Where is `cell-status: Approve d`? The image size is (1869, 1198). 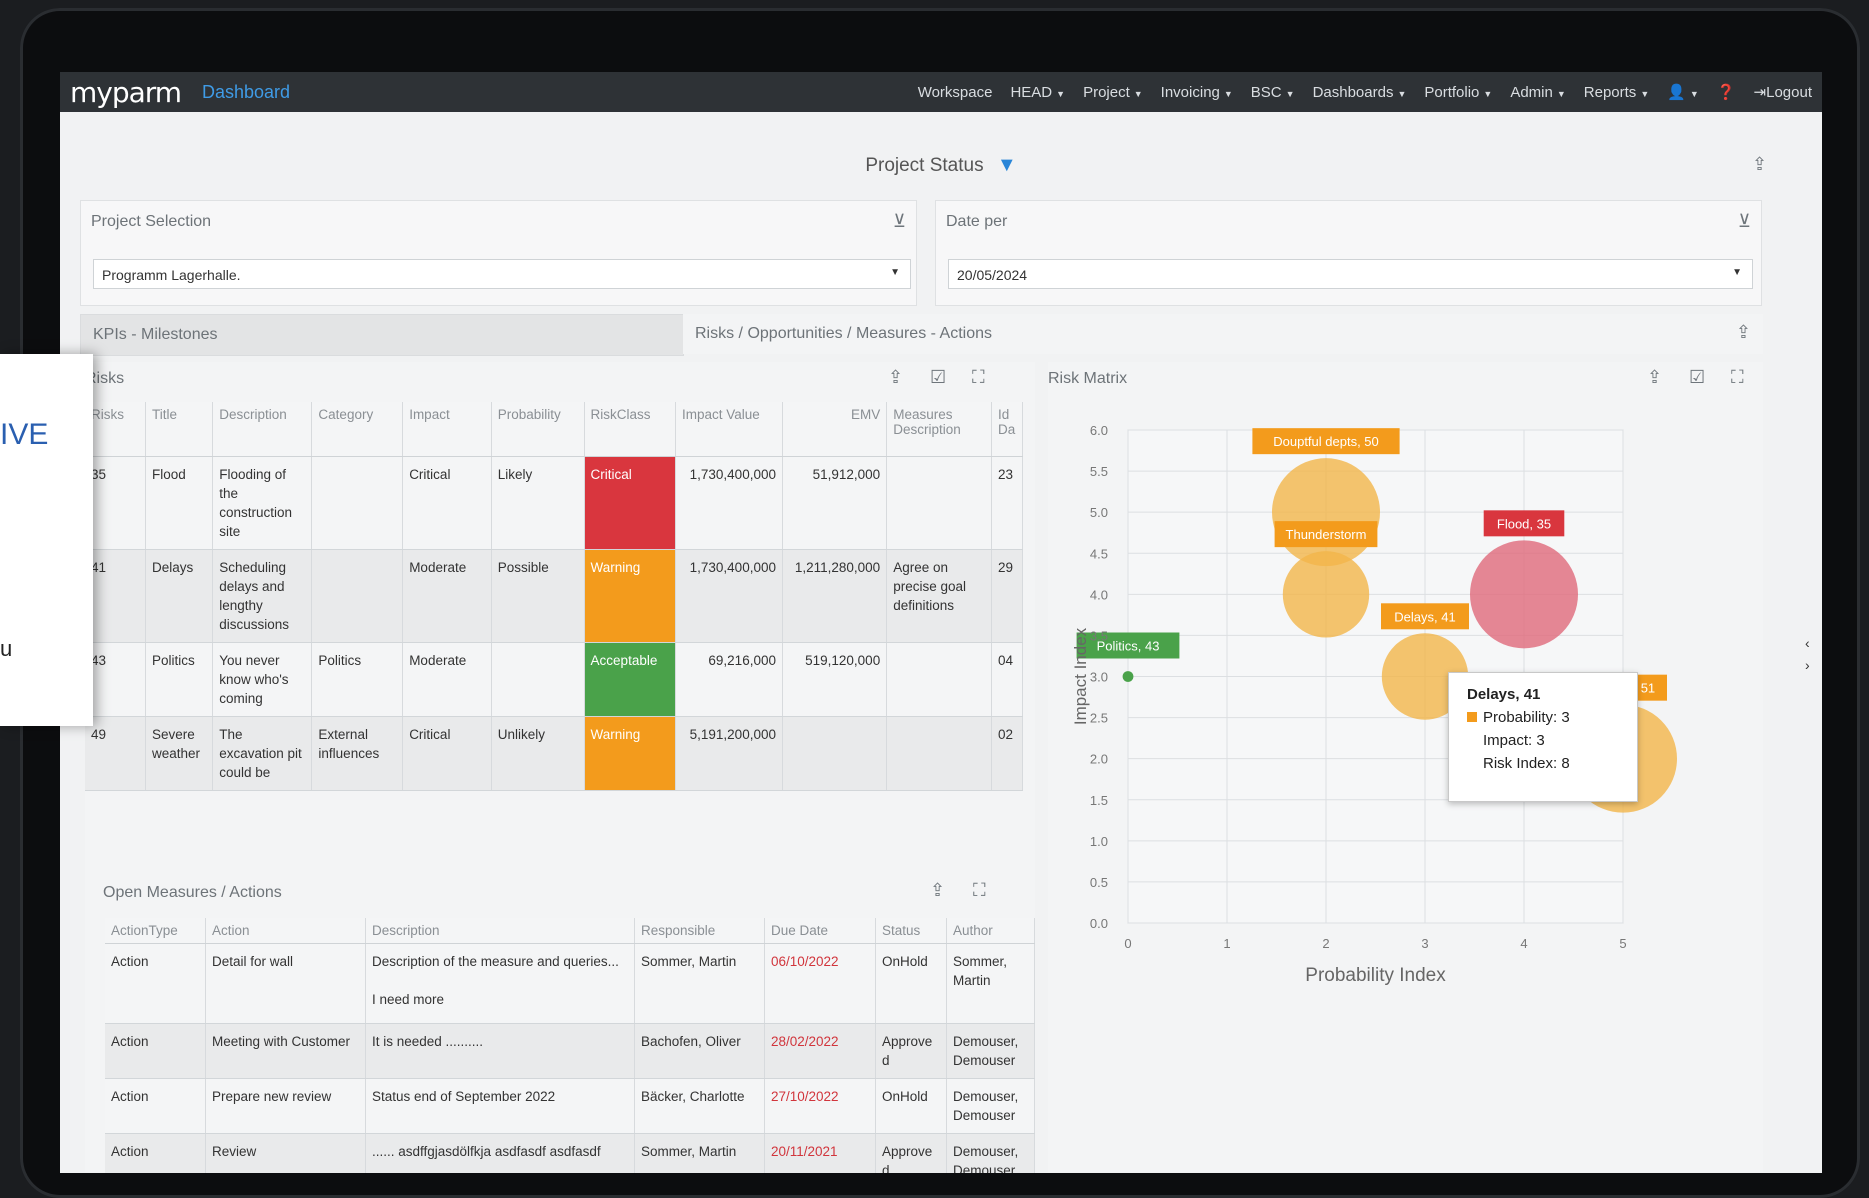
cell-status: Approve d is located at coordinates (911, 1051).